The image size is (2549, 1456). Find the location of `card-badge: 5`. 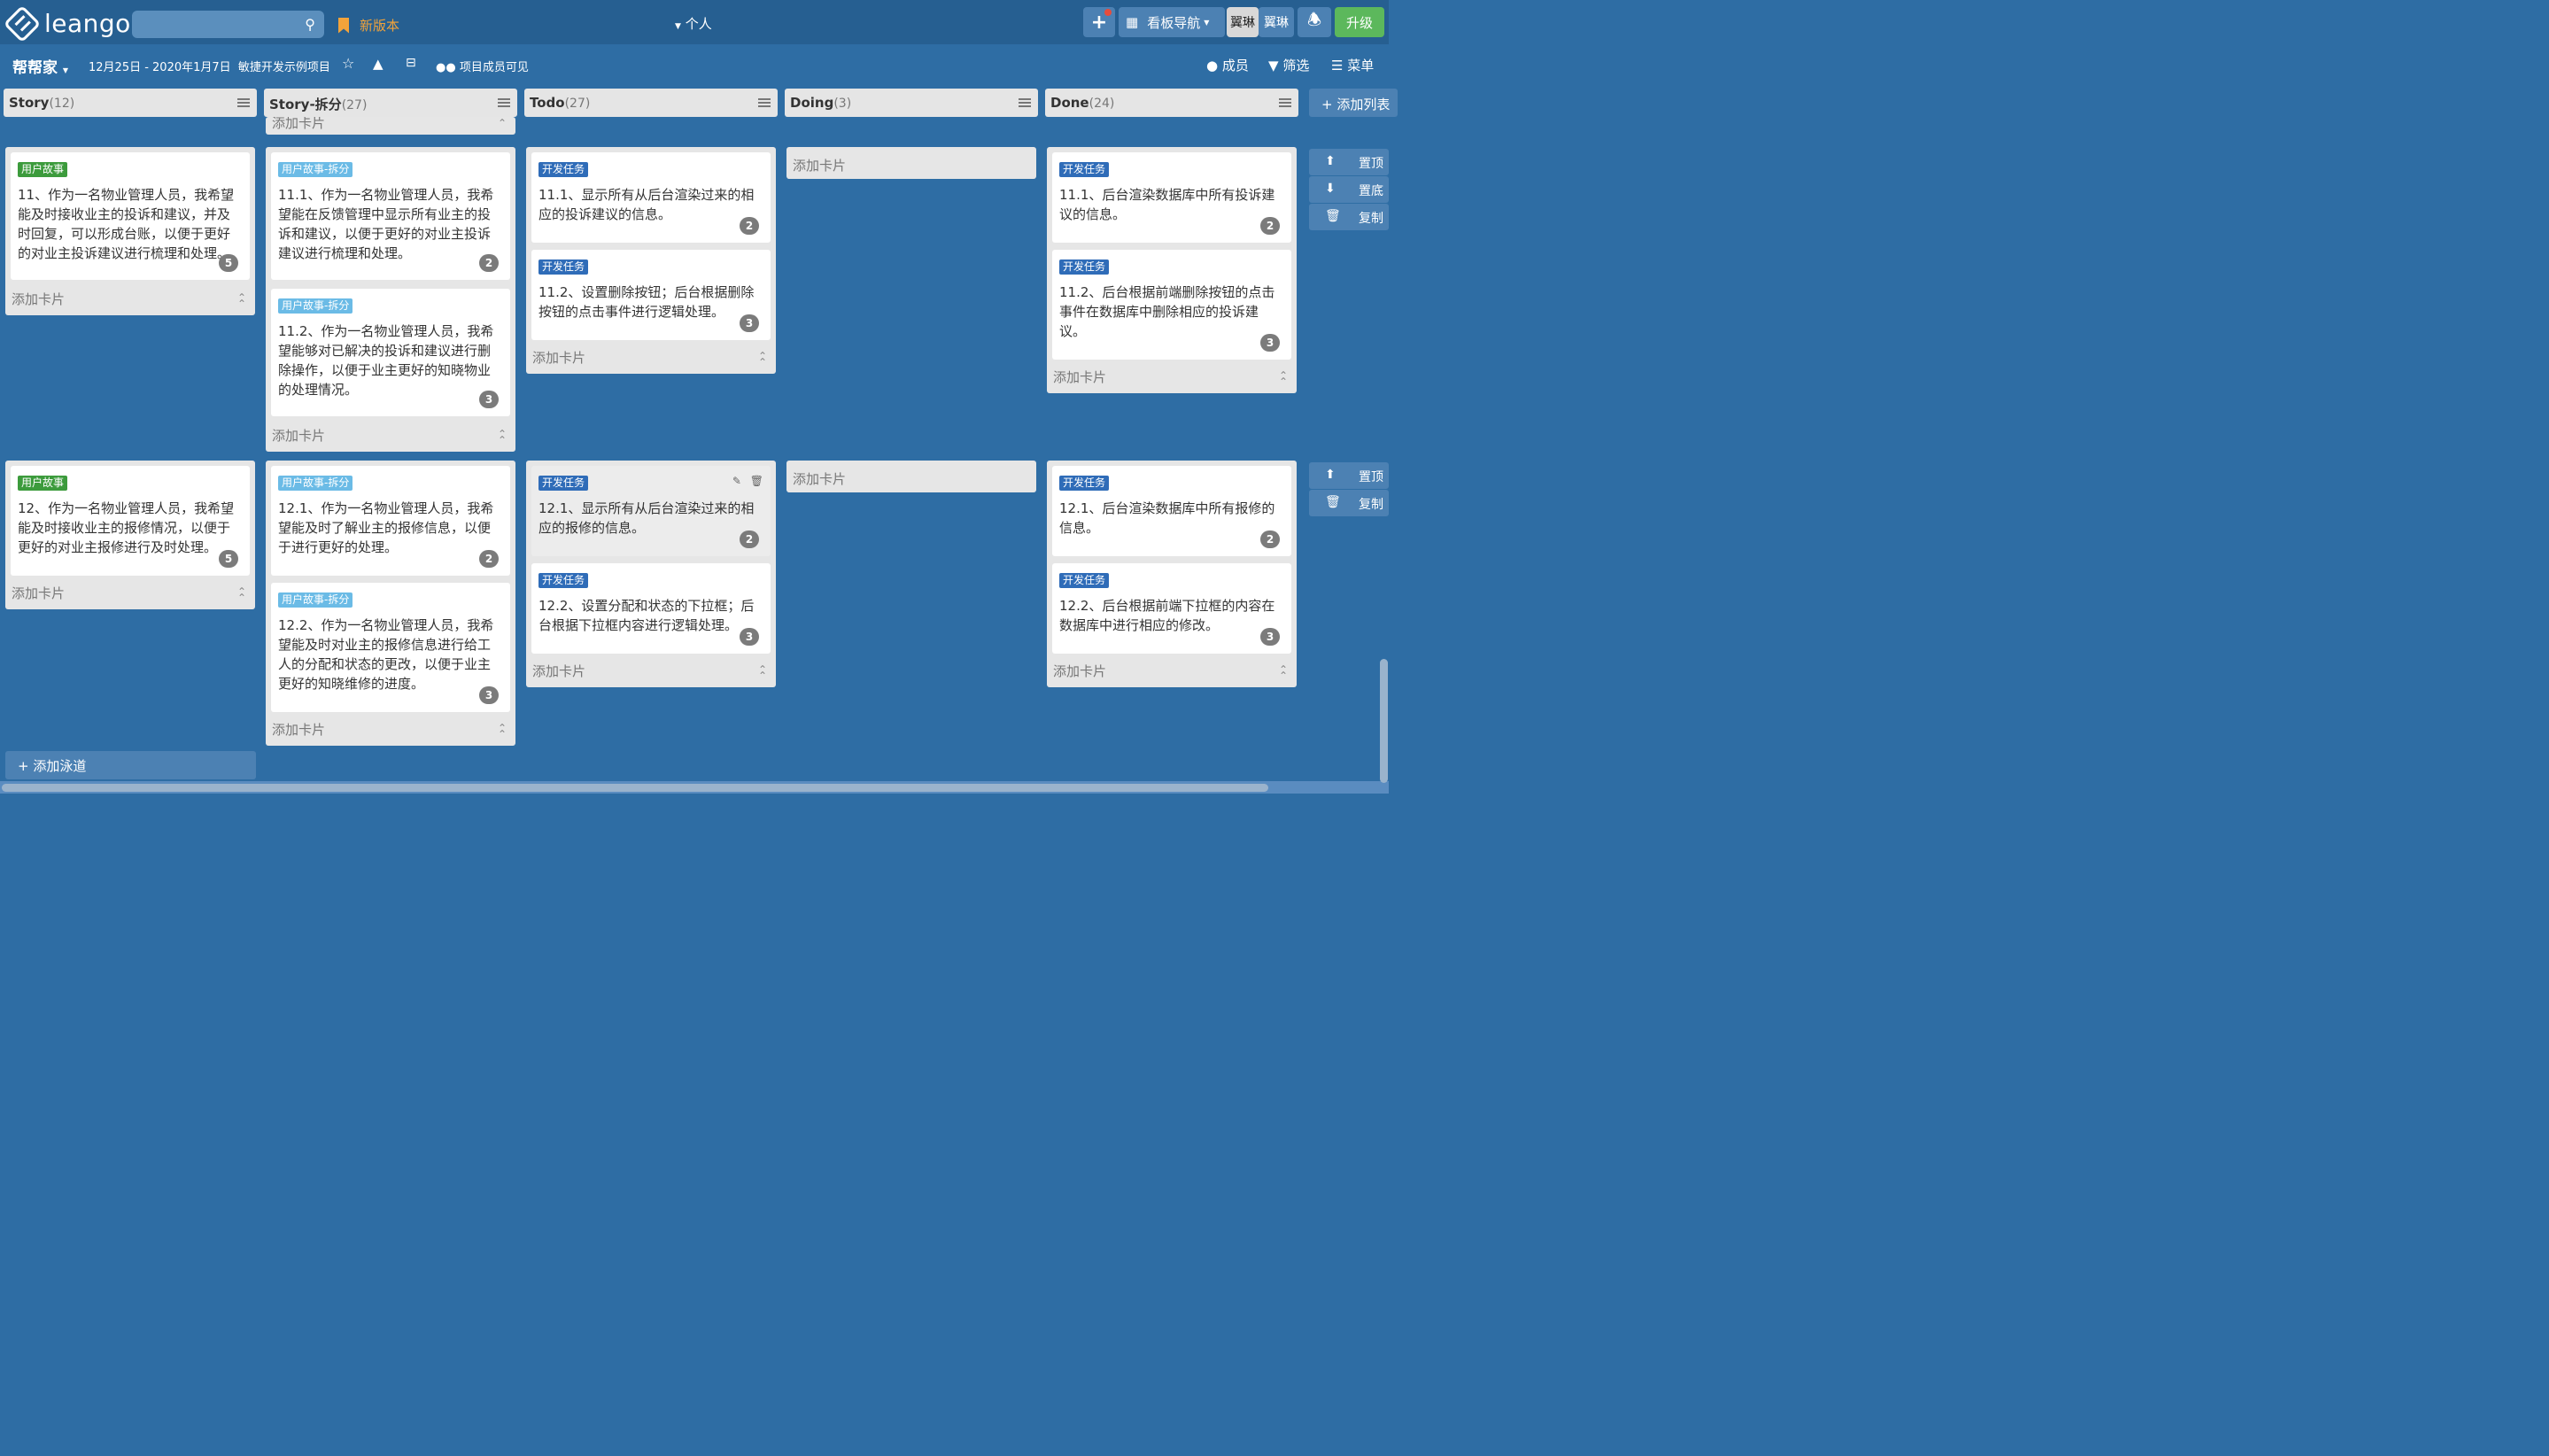

card-badge: 5 is located at coordinates (229, 559).